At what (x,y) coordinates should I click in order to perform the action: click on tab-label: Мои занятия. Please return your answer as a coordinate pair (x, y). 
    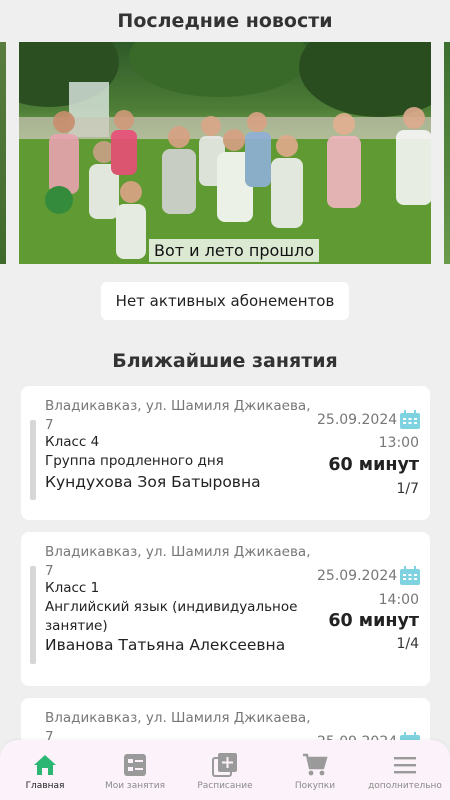
    Looking at the image, I should click on (135, 786).